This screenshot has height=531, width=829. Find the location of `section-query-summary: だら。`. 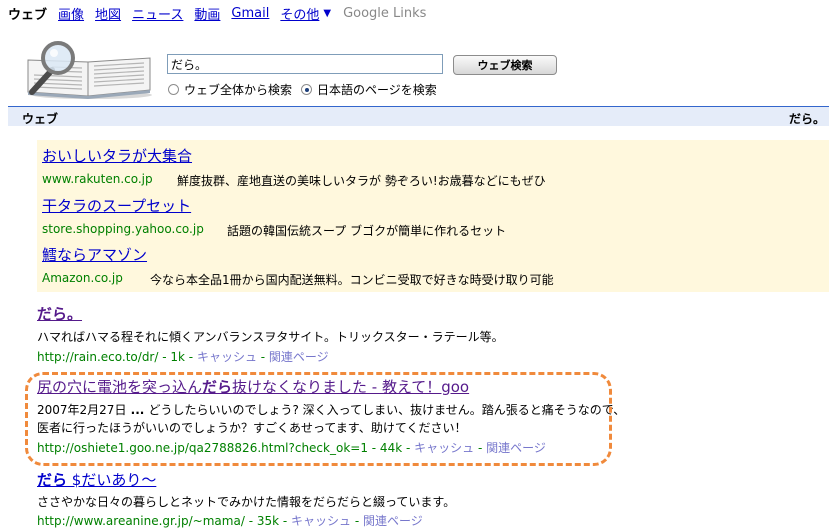

section-query-summary: だら。 is located at coordinates (806, 119).